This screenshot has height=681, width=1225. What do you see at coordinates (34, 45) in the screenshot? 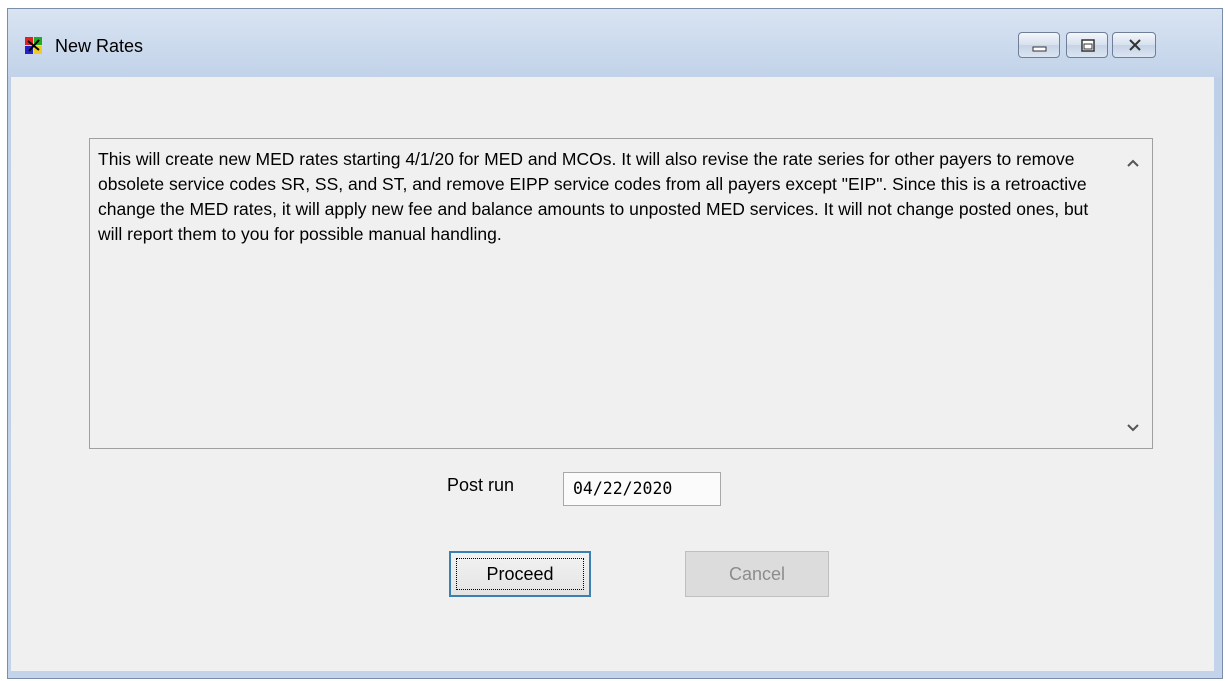
I see `app-icon` at bounding box center [34, 45].